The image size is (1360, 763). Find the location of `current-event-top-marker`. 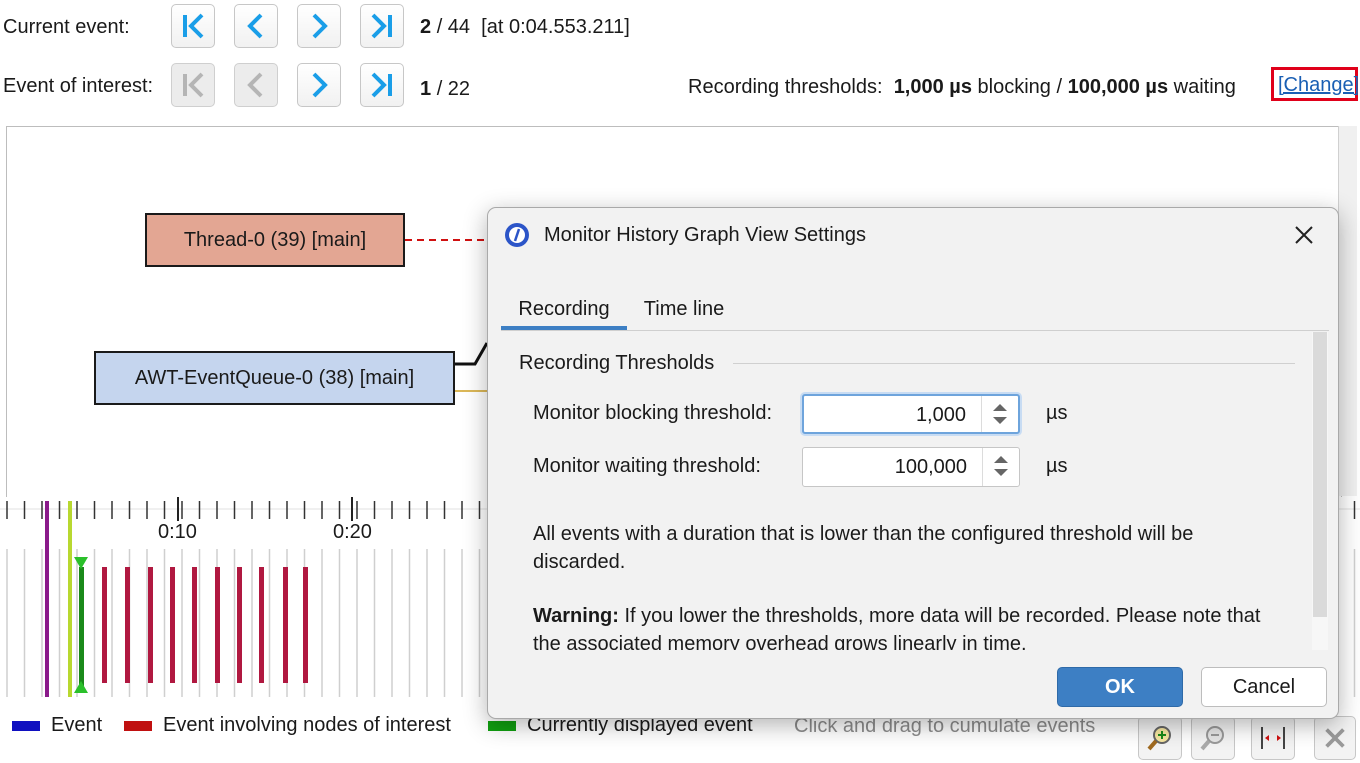

current-event-top-marker is located at coordinates (81, 563).